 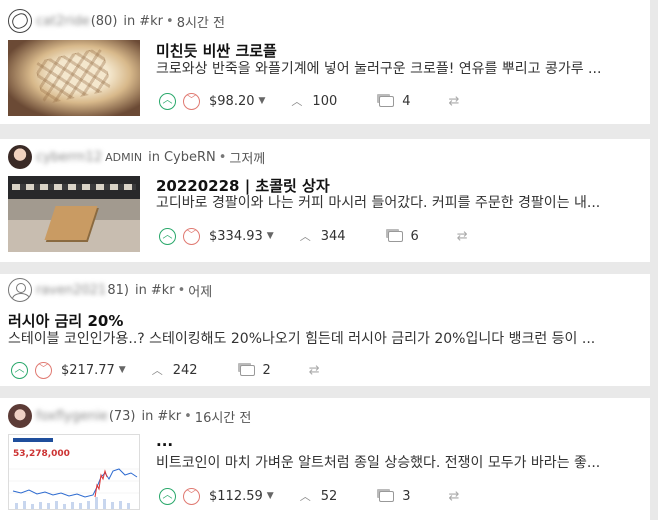 I want to click on comment-count-value: 4, so click(x=406, y=101).